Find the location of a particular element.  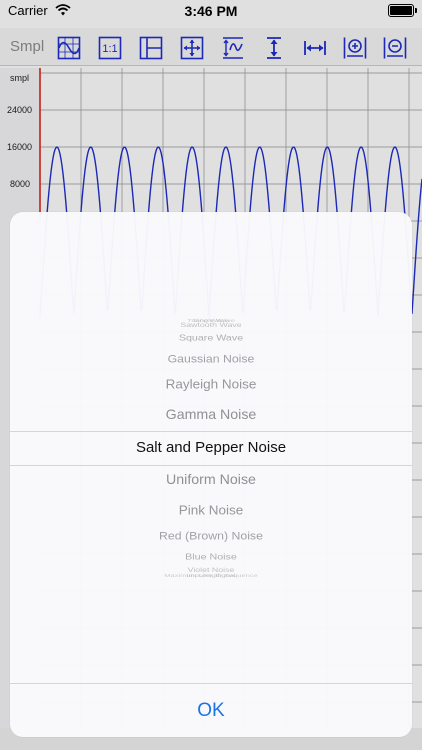

picker-item: Pink Noise is located at coordinates (211, 510).